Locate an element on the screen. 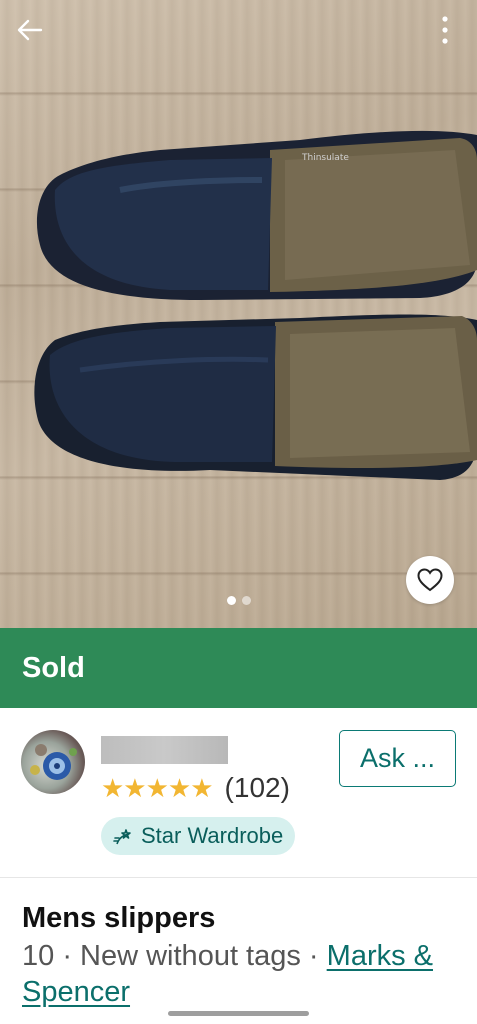 The width and height of the screenshot is (477, 1024). more-options-button is located at coordinates (445, 30).